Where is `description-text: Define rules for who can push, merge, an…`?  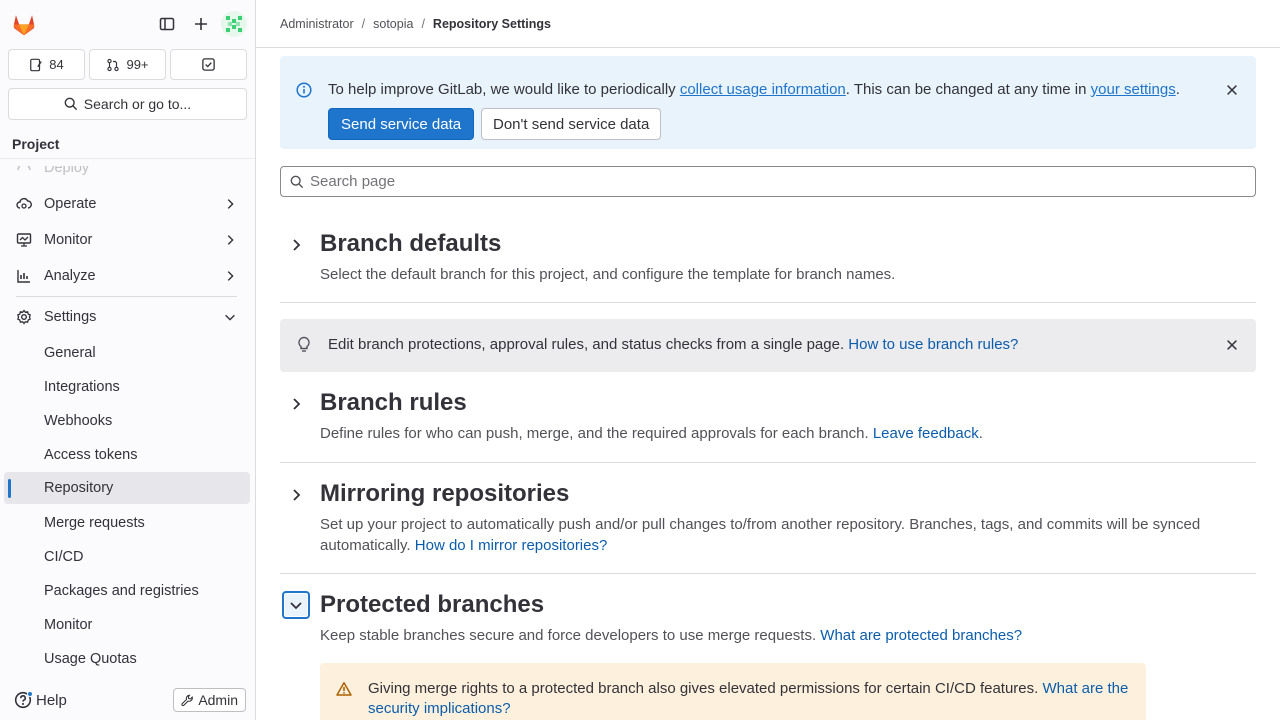
description-text: Define rules for who can push, merge, an… is located at coordinates (596, 433).